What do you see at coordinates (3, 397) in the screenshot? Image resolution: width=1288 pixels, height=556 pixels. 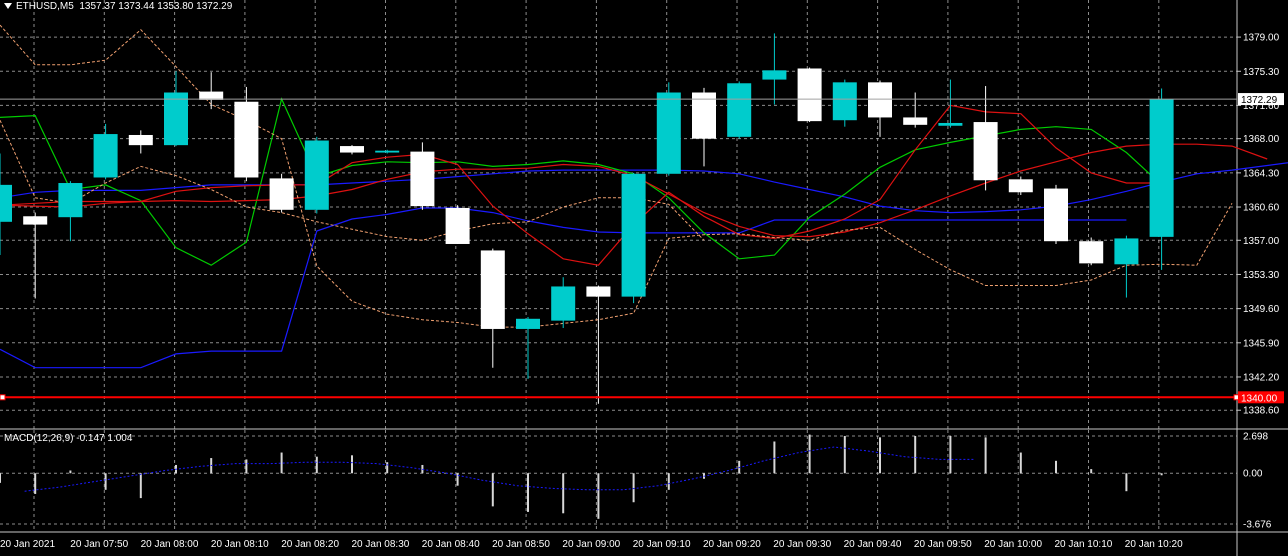 I see `level-handle-left` at bounding box center [3, 397].